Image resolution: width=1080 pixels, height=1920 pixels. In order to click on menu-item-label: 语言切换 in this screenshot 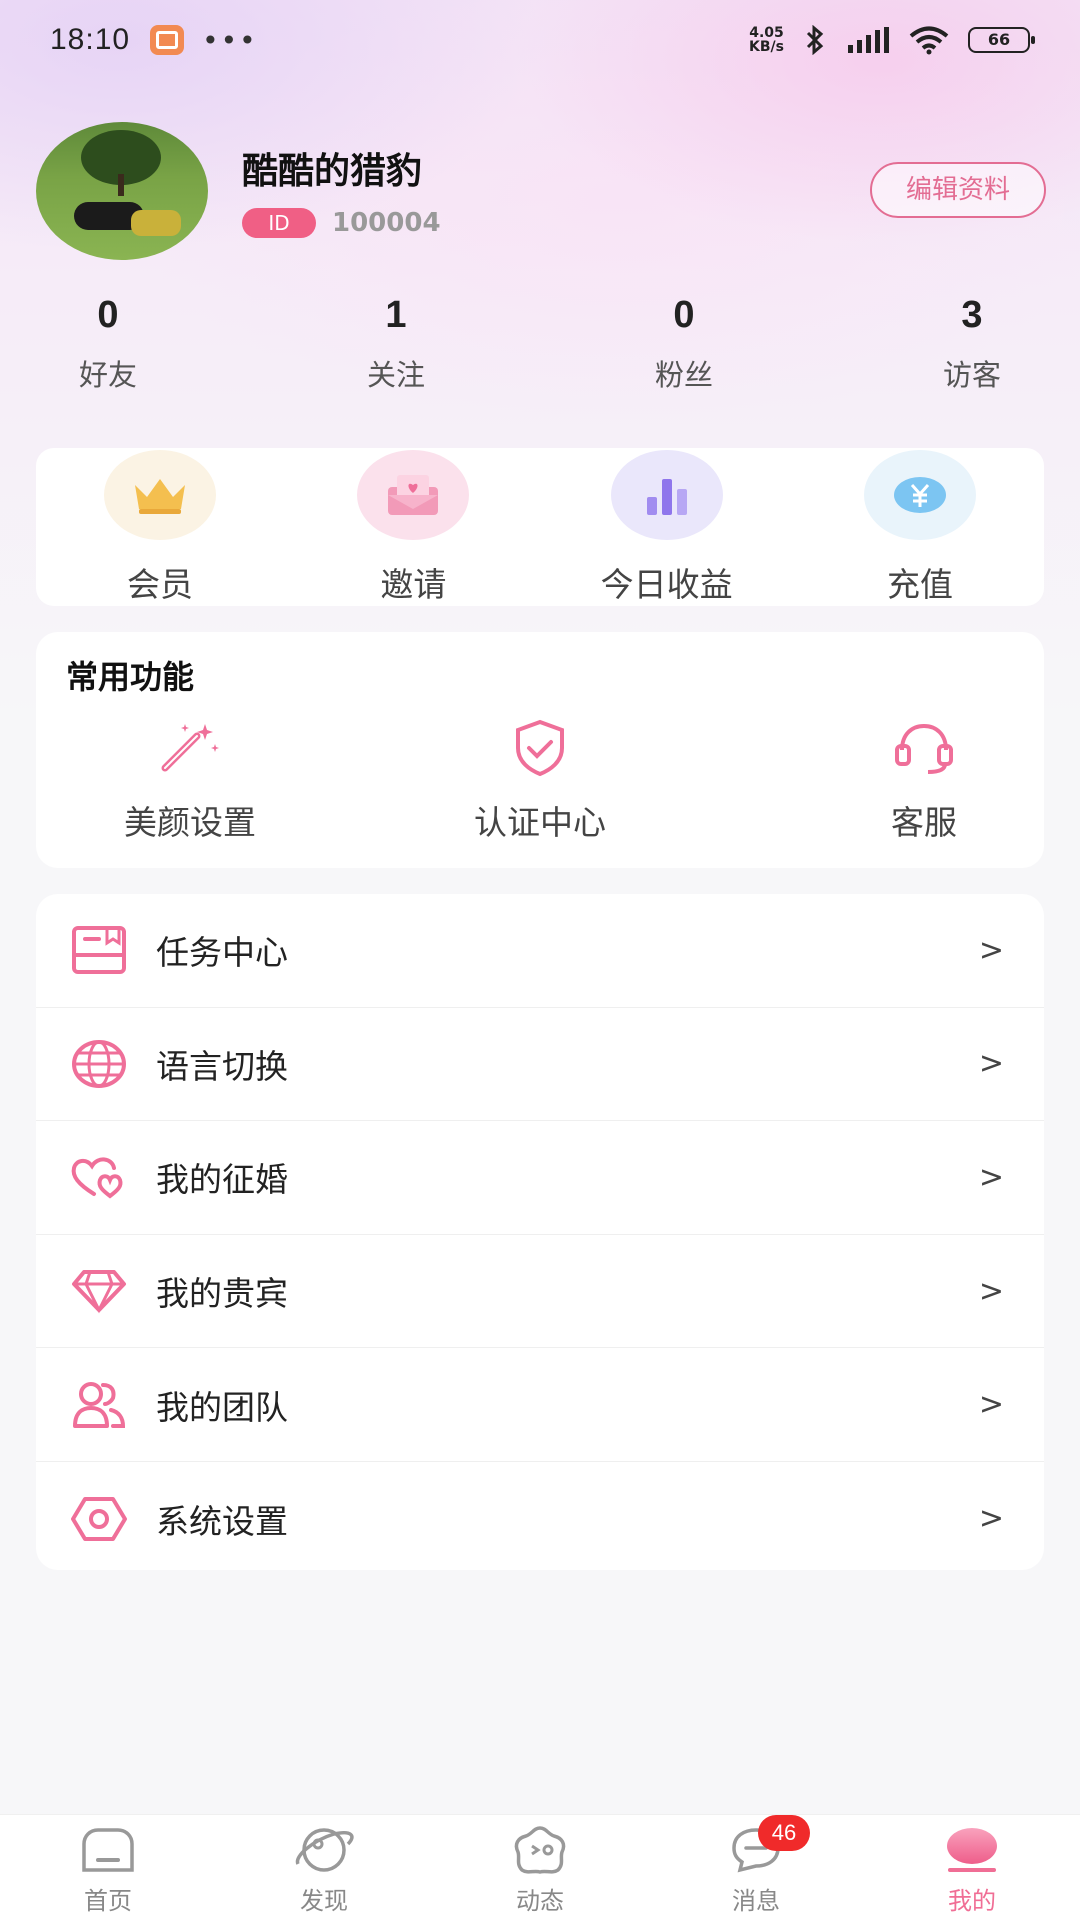, I will do `click(222, 1066)`.